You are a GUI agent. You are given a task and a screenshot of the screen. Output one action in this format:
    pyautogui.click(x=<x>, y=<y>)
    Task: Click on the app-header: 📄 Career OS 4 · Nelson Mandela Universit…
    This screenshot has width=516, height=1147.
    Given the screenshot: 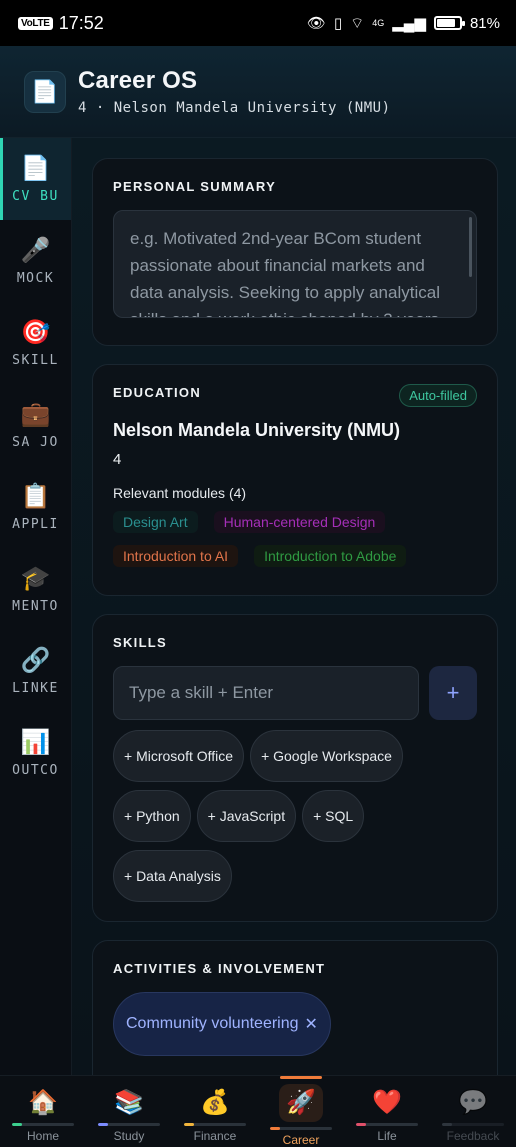 What is the action you would take?
    pyautogui.click(x=258, y=92)
    